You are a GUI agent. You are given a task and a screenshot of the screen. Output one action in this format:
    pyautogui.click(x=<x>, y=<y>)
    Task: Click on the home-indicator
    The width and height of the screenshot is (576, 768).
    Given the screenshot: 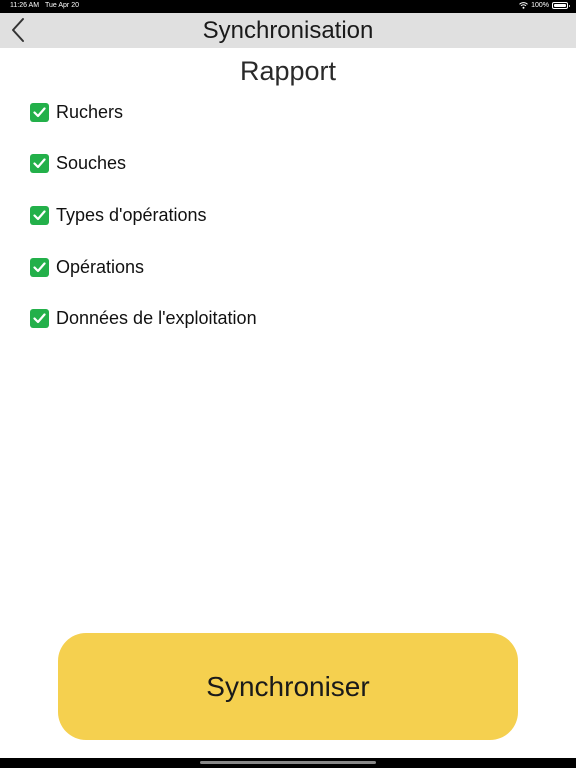 What is the action you would take?
    pyautogui.click(x=288, y=762)
    